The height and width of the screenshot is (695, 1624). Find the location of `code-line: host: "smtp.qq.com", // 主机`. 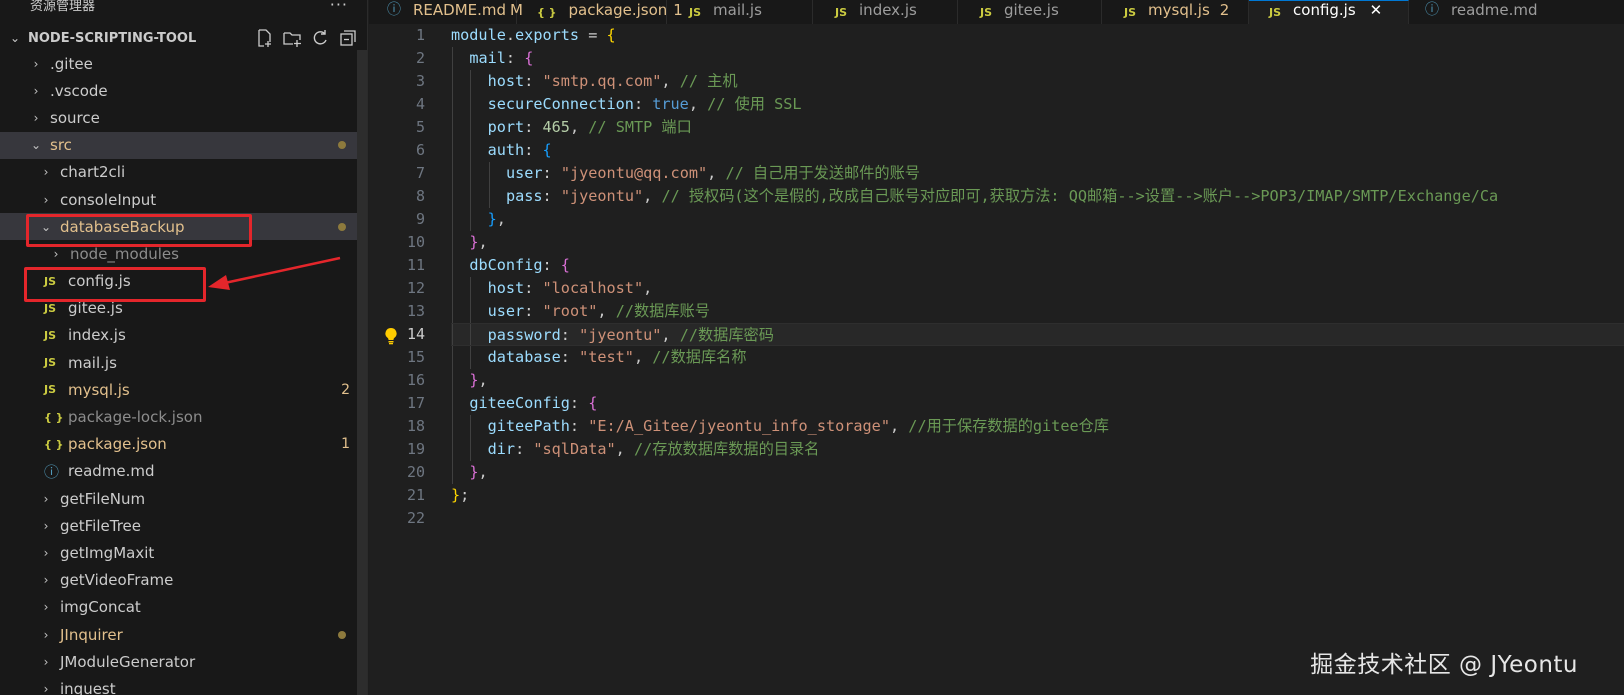

code-line: host: "smtp.qq.com", // 主机 is located at coordinates (1037, 81).